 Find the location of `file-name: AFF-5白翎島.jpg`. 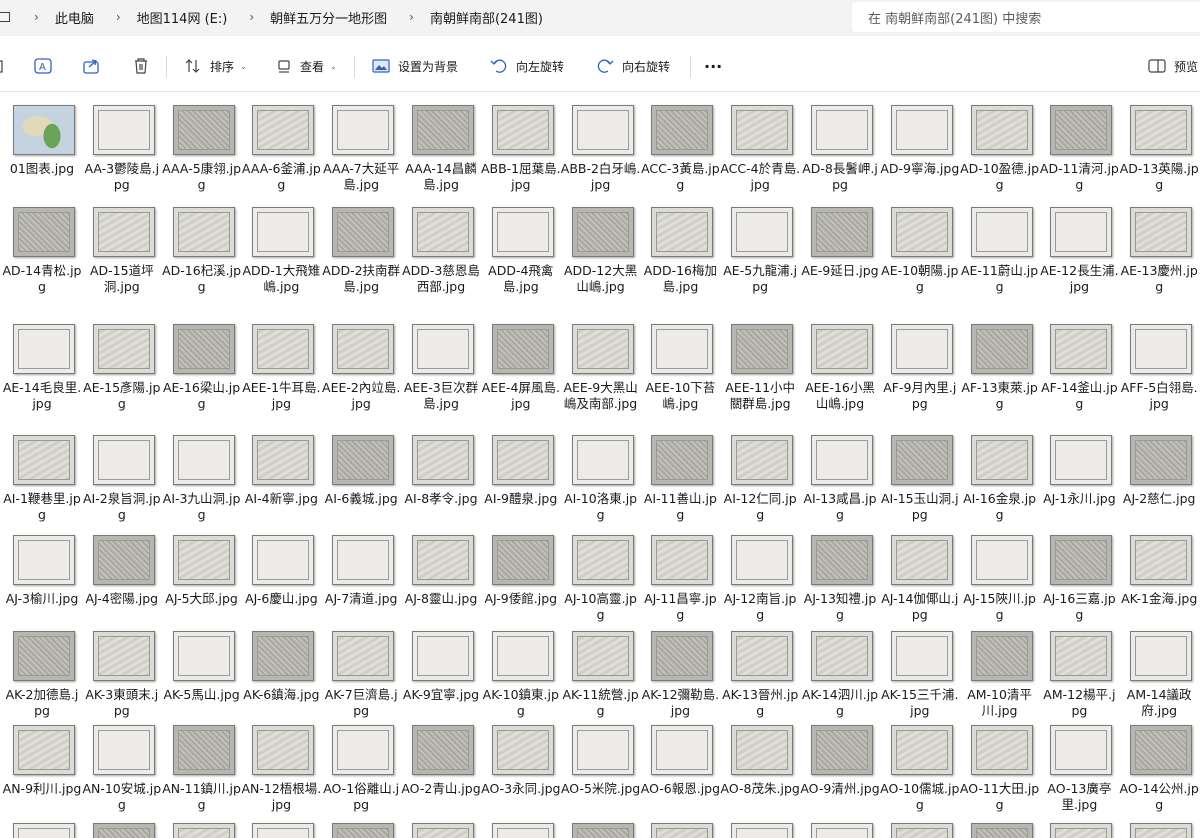

file-name: AFF-5白翎島.jpg is located at coordinates (1159, 395).